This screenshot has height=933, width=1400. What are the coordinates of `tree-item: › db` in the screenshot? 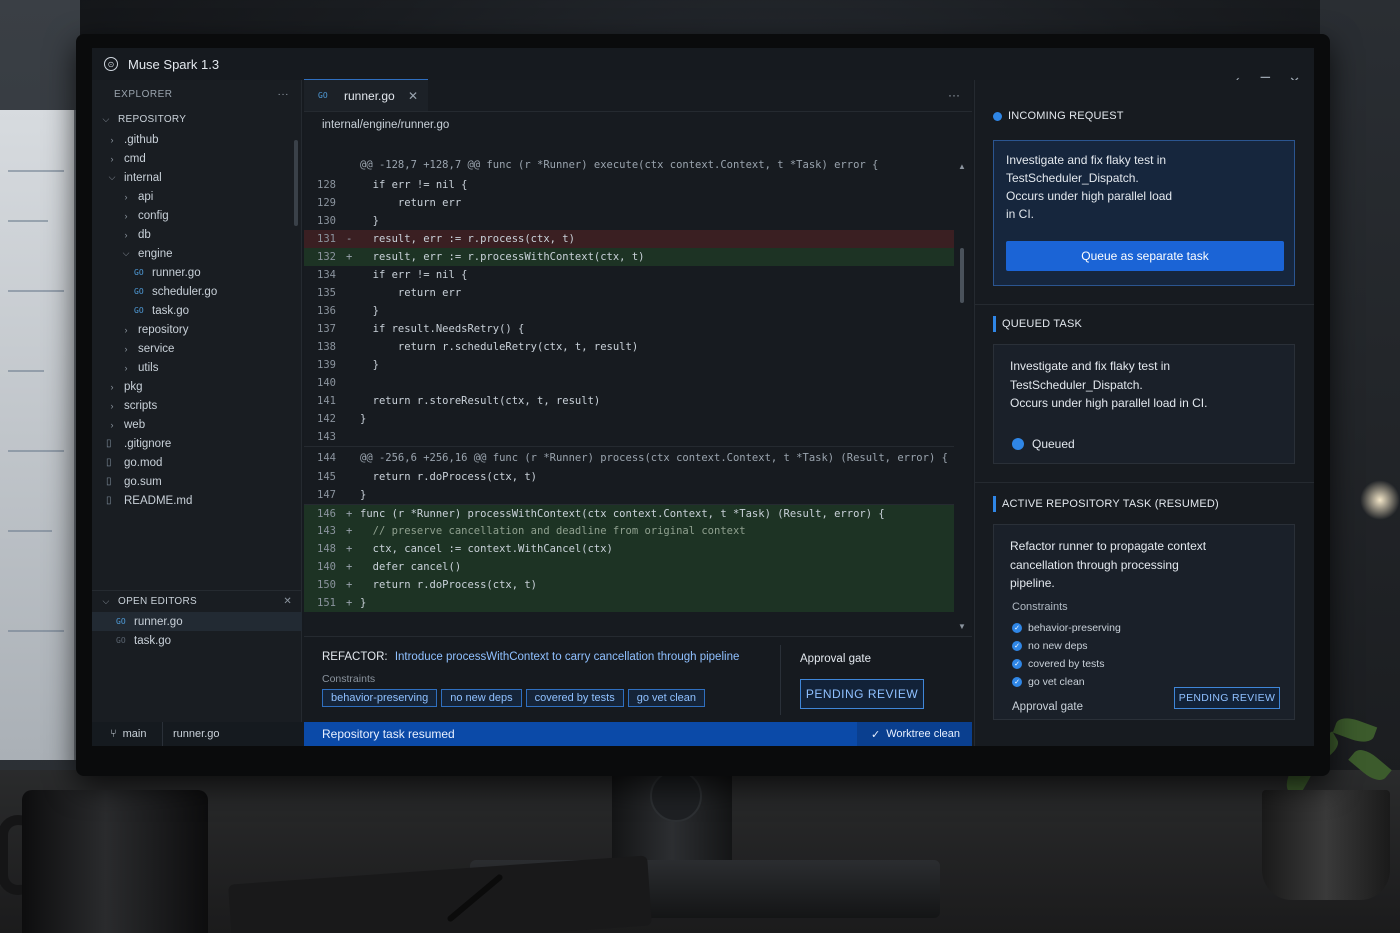 It's located at (196, 234).